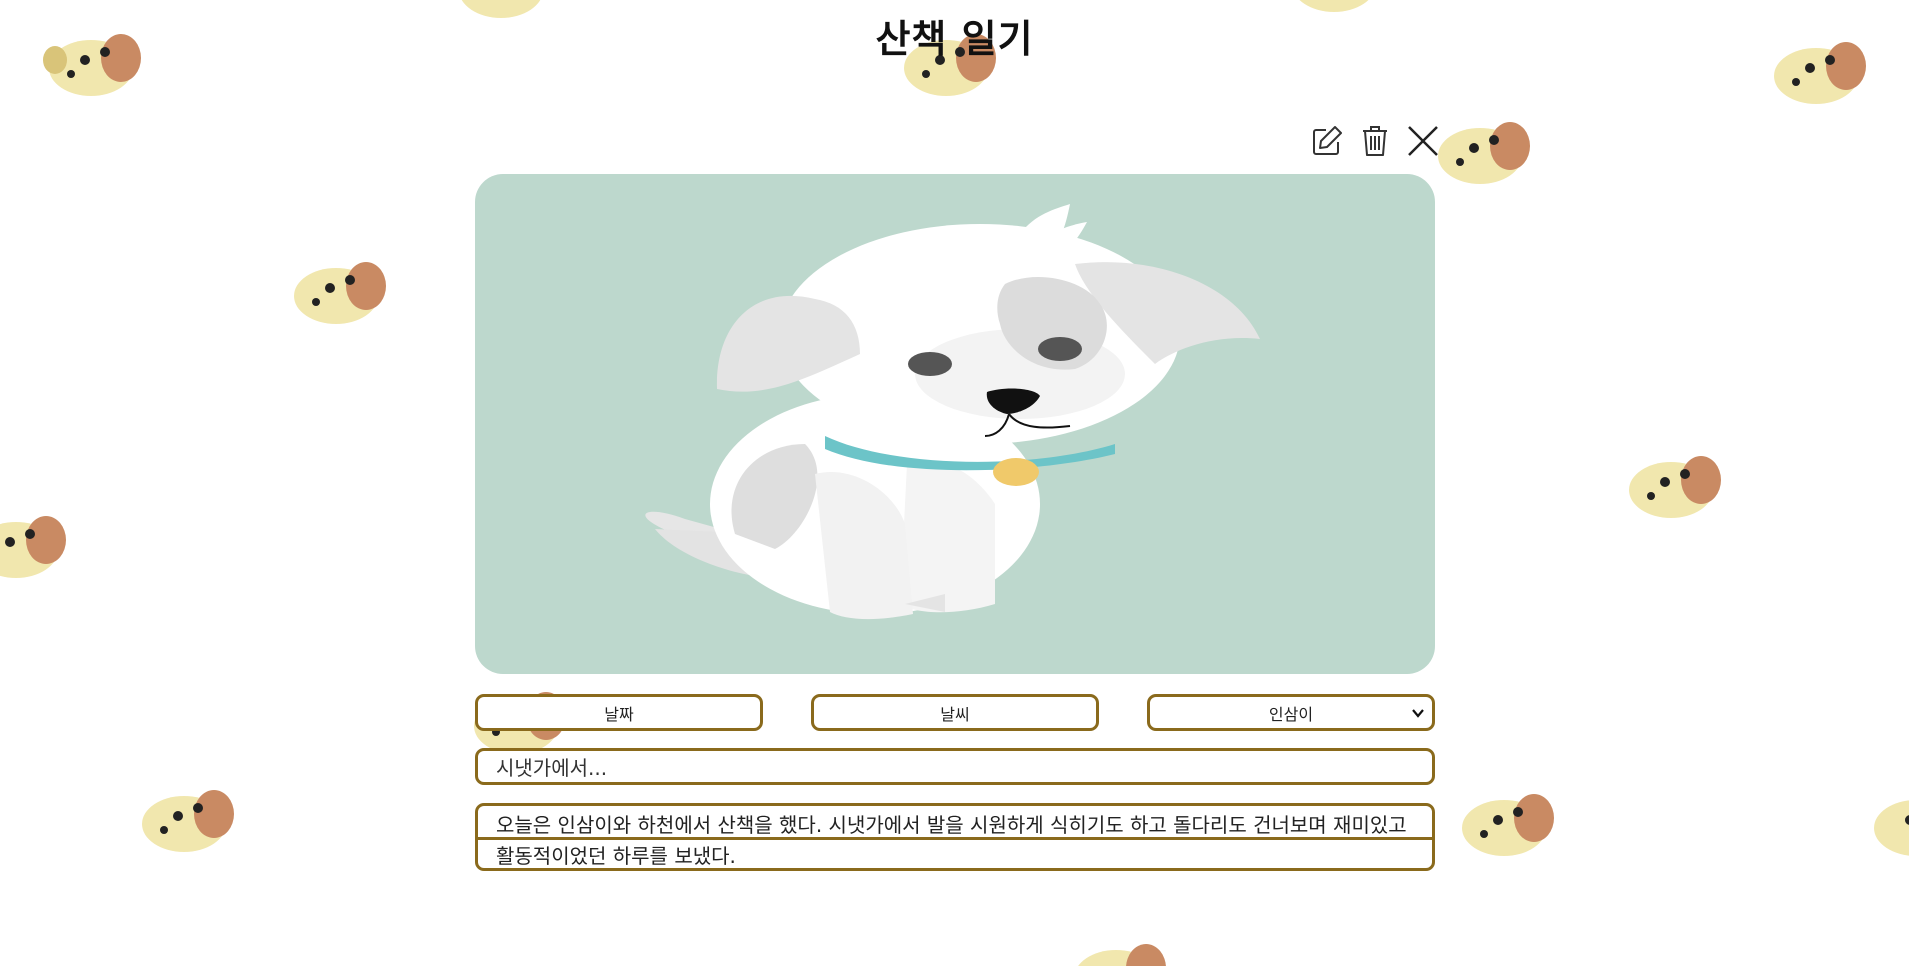  I want to click on trash-icon, so click(1375, 141).